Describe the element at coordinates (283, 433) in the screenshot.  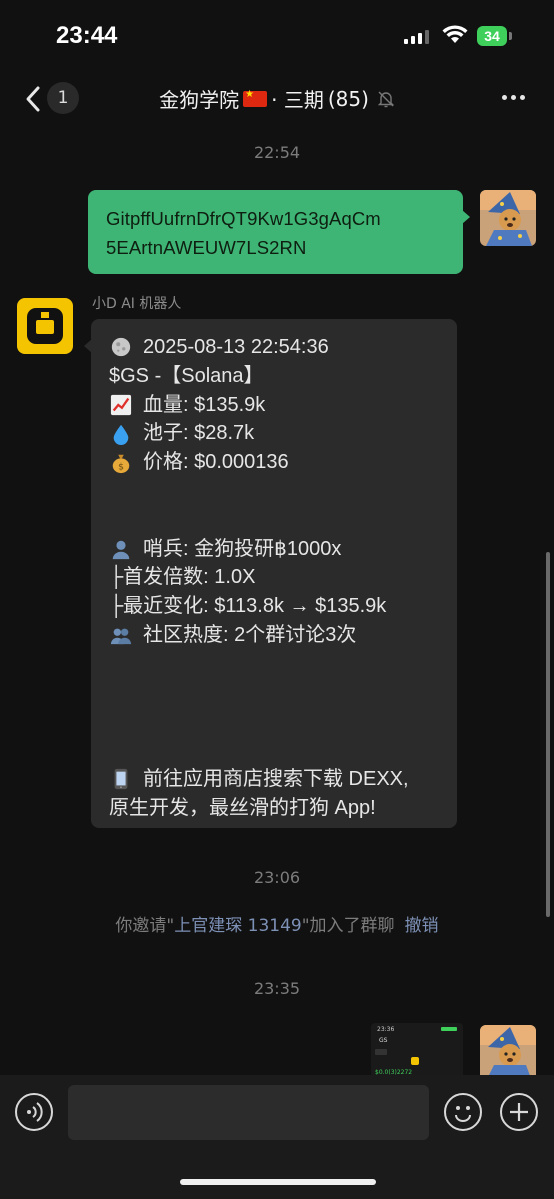
I see `message-line: 池子: $28.7k` at that location.